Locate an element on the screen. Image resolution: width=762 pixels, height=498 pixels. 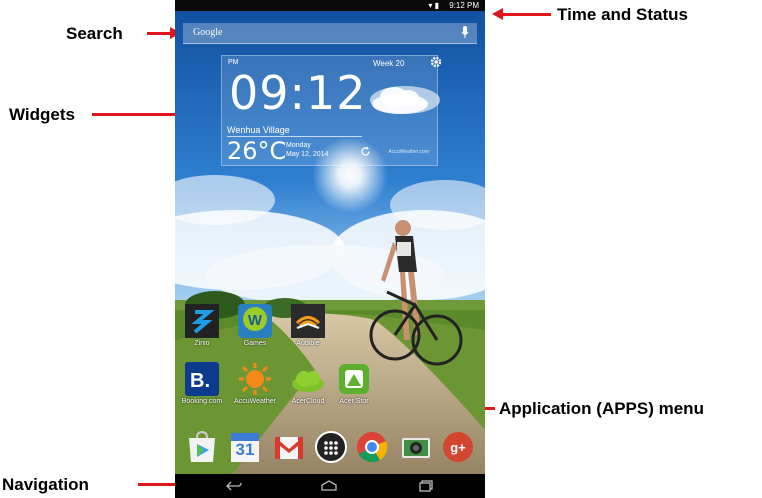
search-hint: Google is located at coordinates (208, 32).